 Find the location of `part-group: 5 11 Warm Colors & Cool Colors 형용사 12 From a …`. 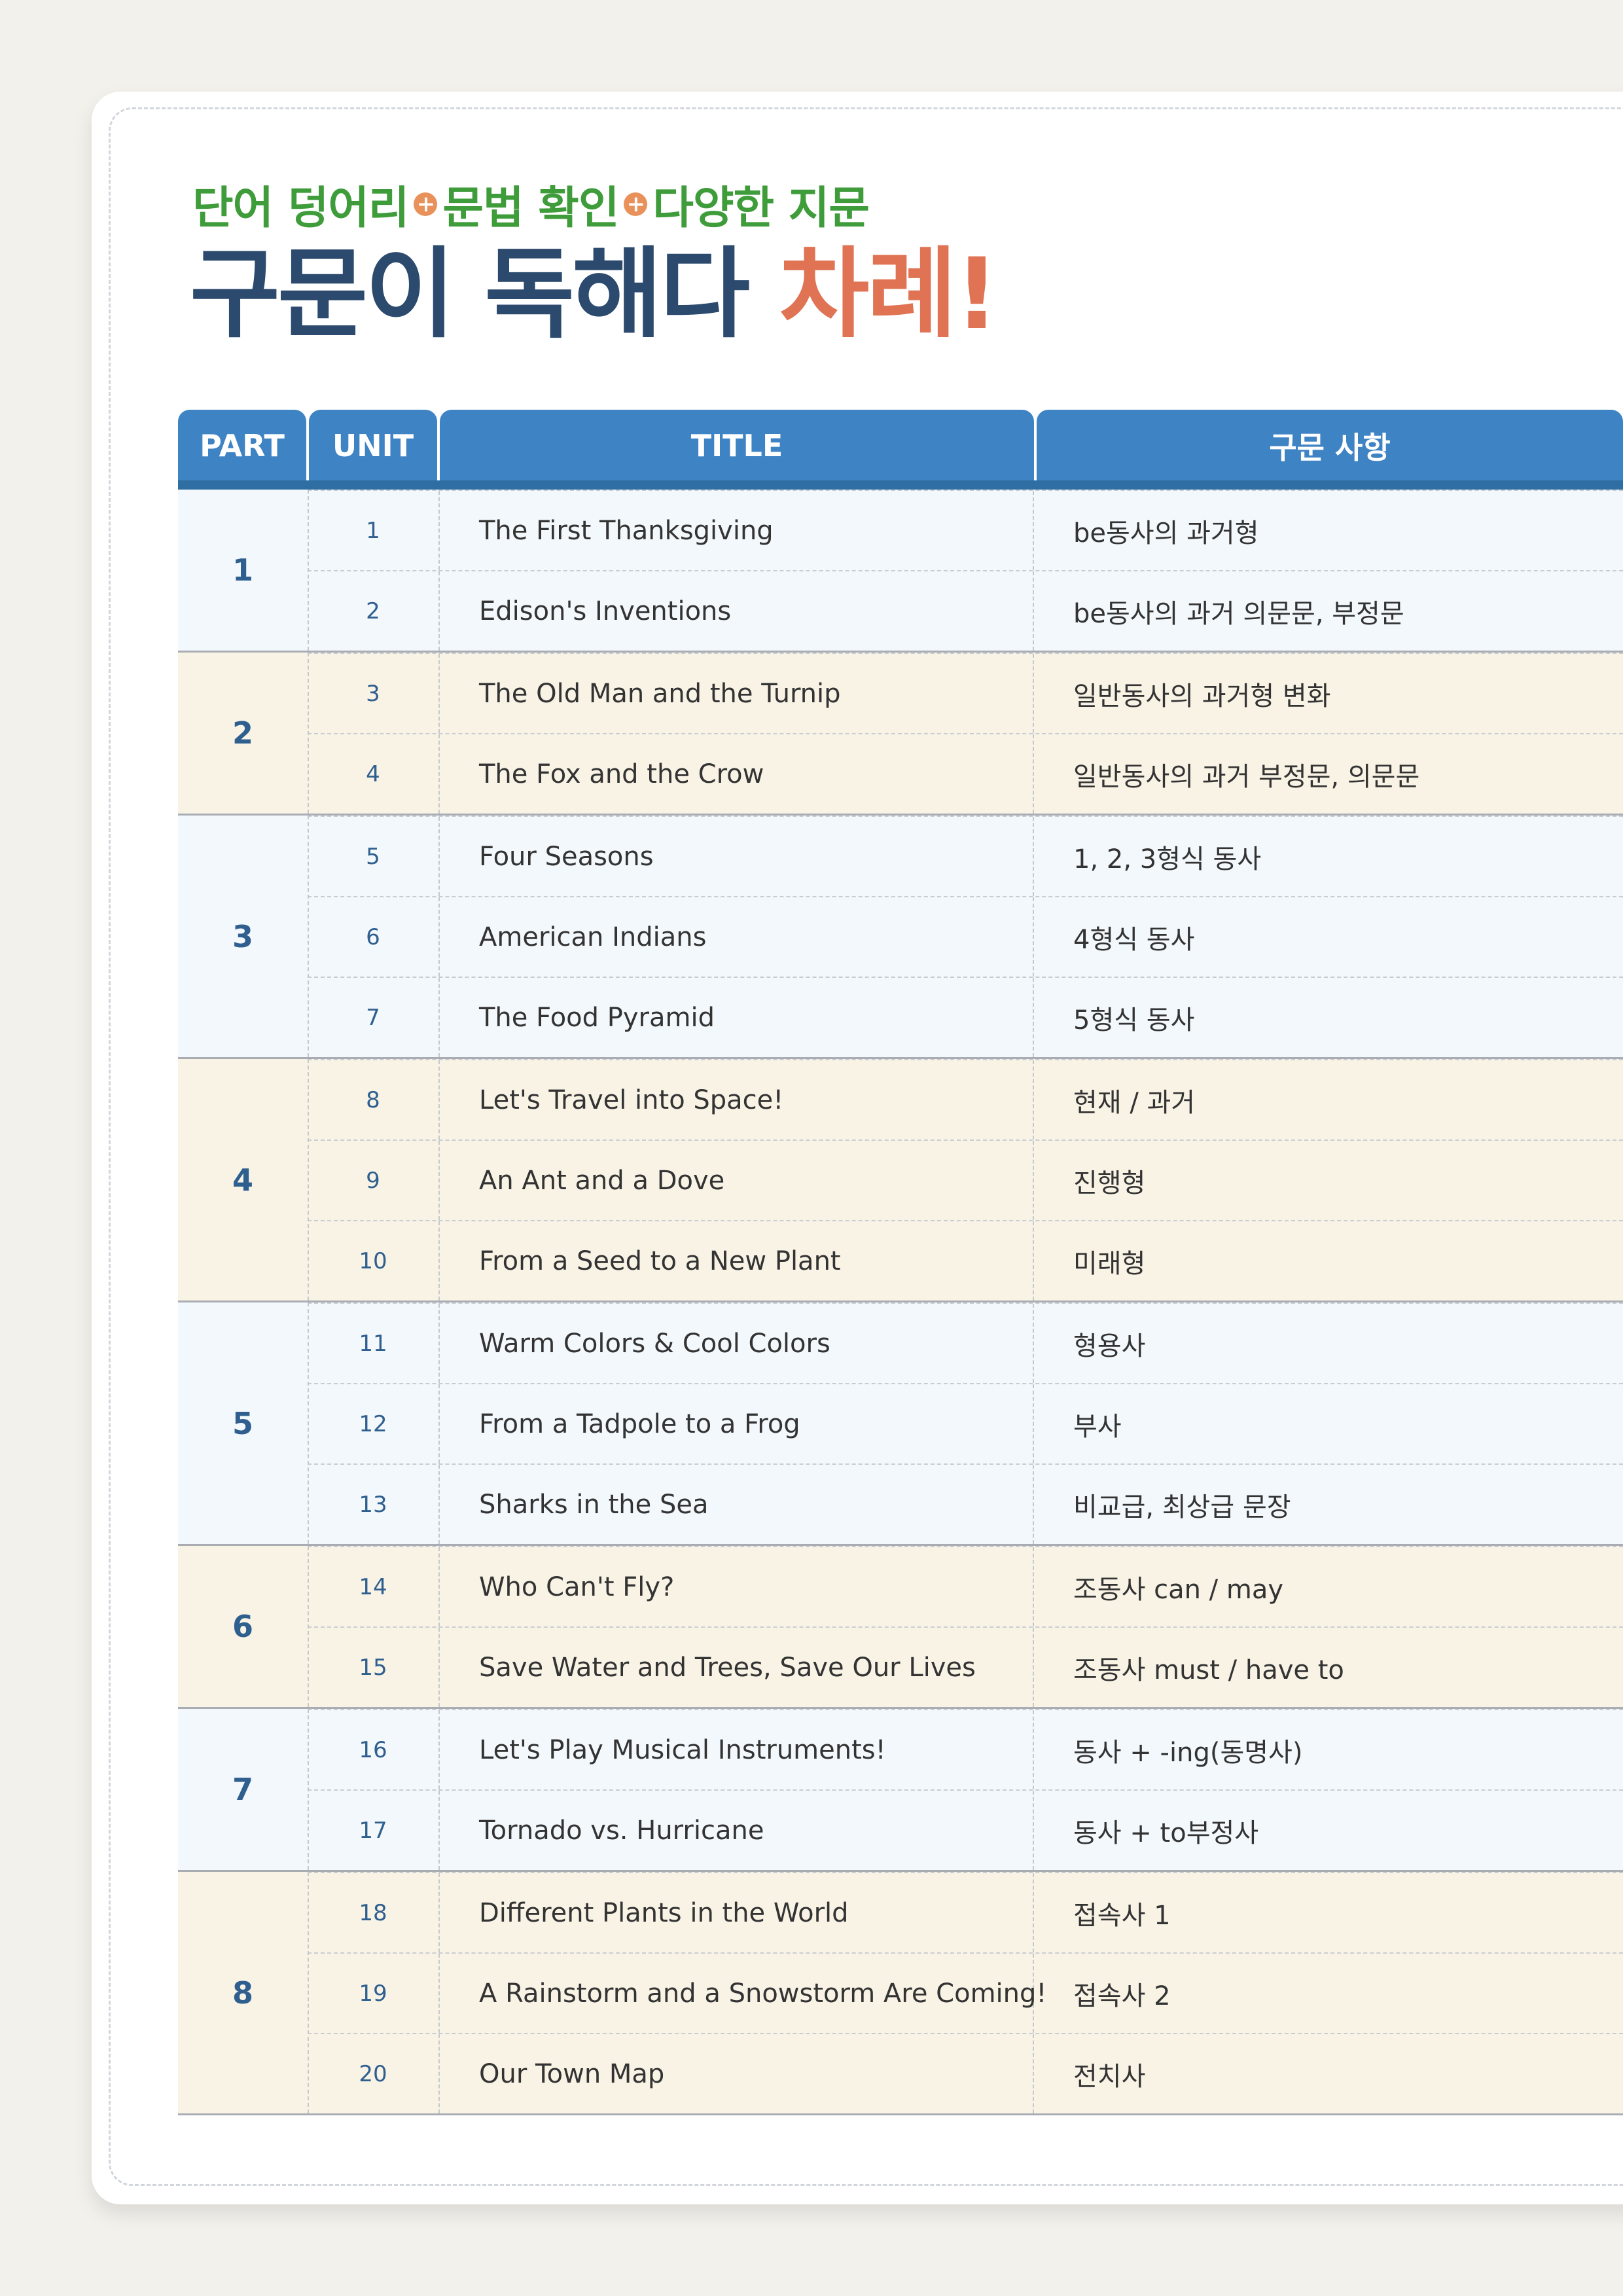

part-group: 5 11 Warm Colors & Cool Colors 형용사 12 From a … is located at coordinates (901, 1424).